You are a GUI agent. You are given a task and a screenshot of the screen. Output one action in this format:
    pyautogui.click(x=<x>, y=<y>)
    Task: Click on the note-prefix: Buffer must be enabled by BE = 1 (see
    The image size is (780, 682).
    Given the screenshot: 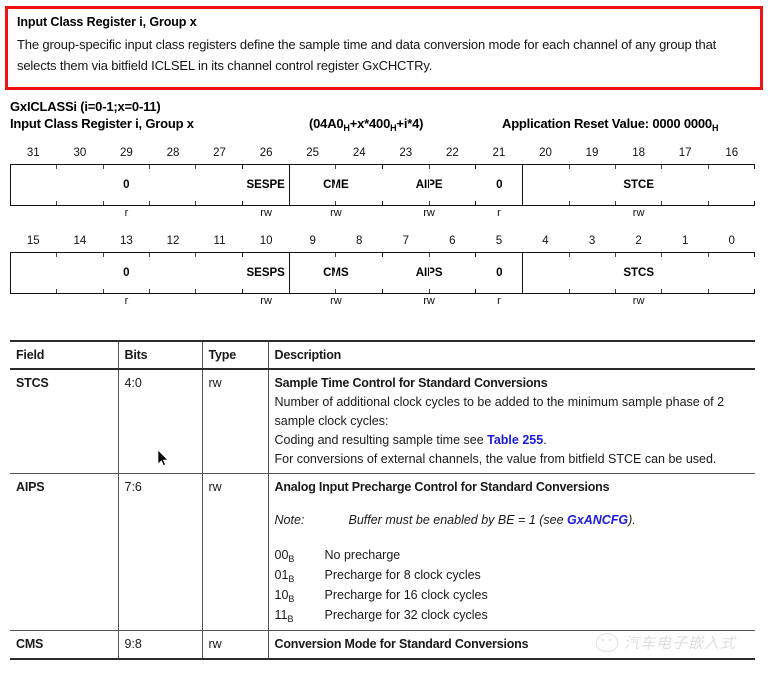 What is the action you would take?
    pyautogui.click(x=458, y=520)
    